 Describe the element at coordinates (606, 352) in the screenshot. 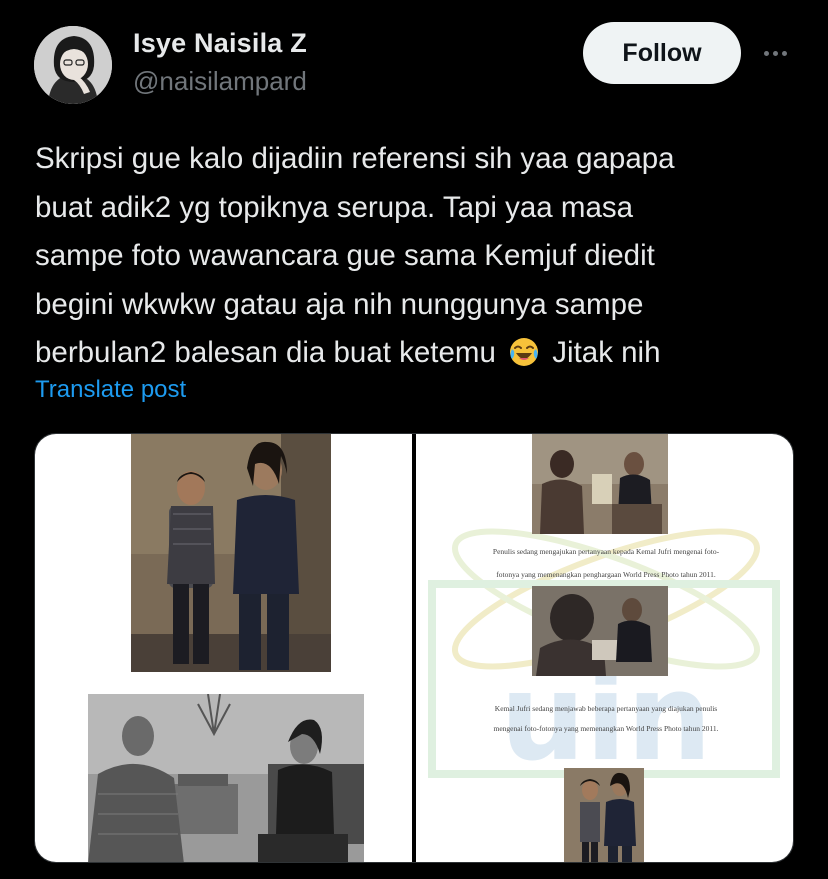

I see `post-line-text: Jitak nih` at that location.